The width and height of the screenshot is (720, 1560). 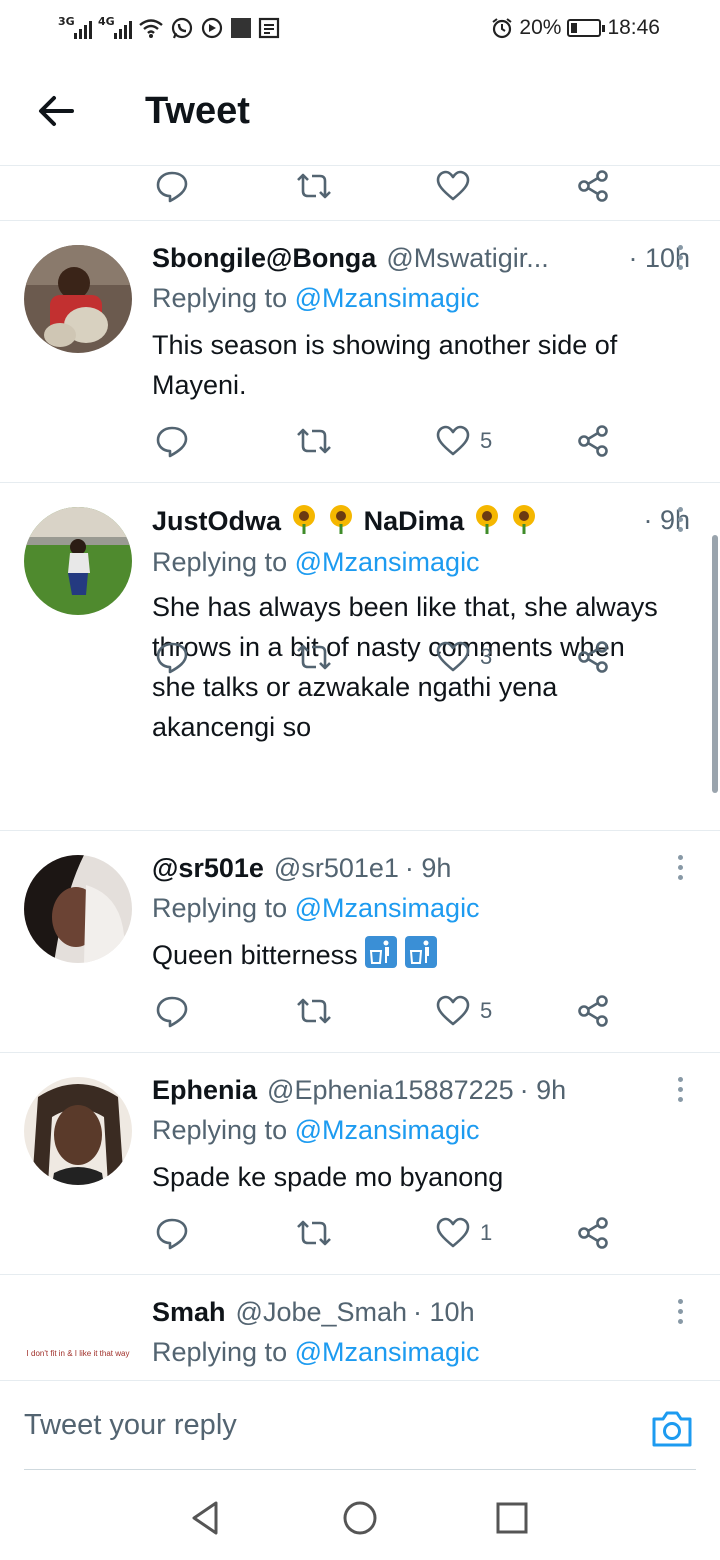 What do you see at coordinates (715, 664) in the screenshot?
I see `scrollbar` at bounding box center [715, 664].